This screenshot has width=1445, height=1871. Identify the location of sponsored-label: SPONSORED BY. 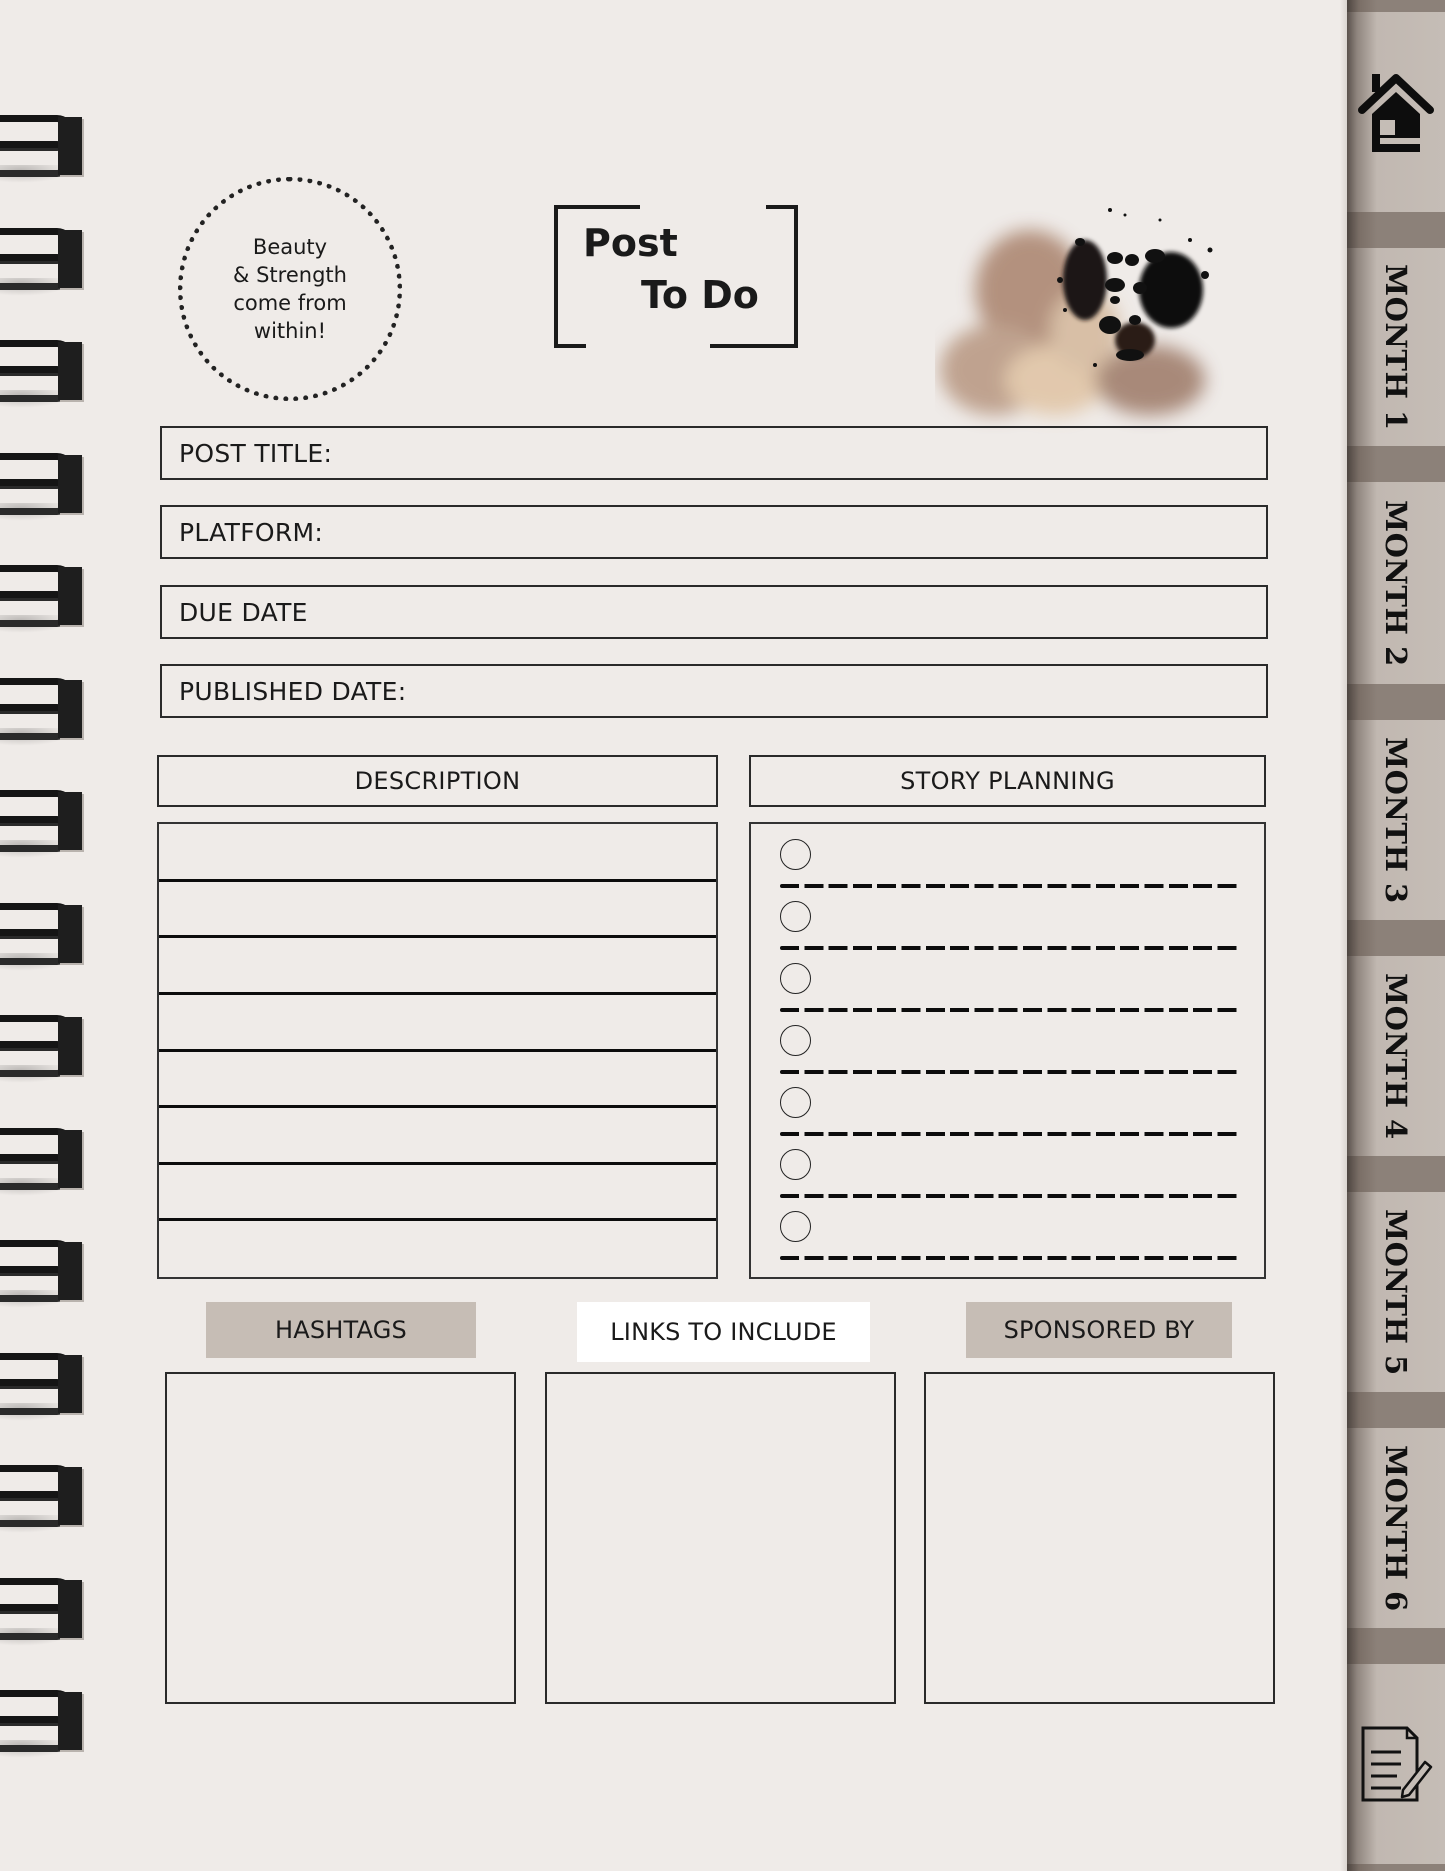
(1099, 1330).